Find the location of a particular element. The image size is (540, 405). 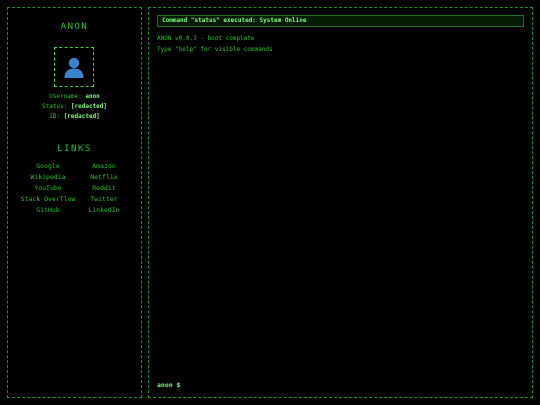

link-netflix: Netflix is located at coordinates (104, 178).